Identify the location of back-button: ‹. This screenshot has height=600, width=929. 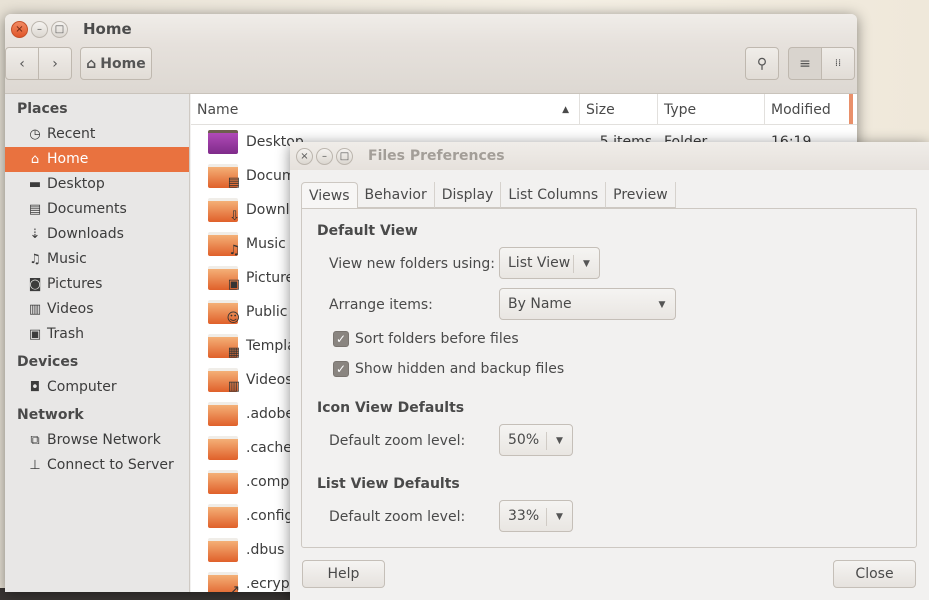
(22, 63).